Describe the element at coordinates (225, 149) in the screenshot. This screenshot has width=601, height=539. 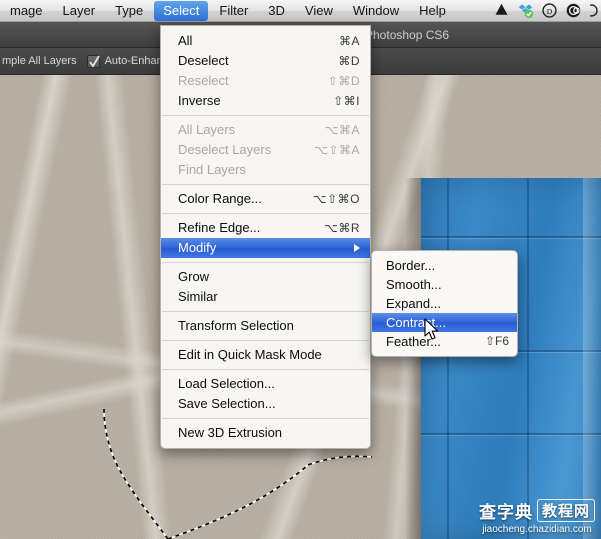
I see `menu-item-label: Deselect Layers` at that location.